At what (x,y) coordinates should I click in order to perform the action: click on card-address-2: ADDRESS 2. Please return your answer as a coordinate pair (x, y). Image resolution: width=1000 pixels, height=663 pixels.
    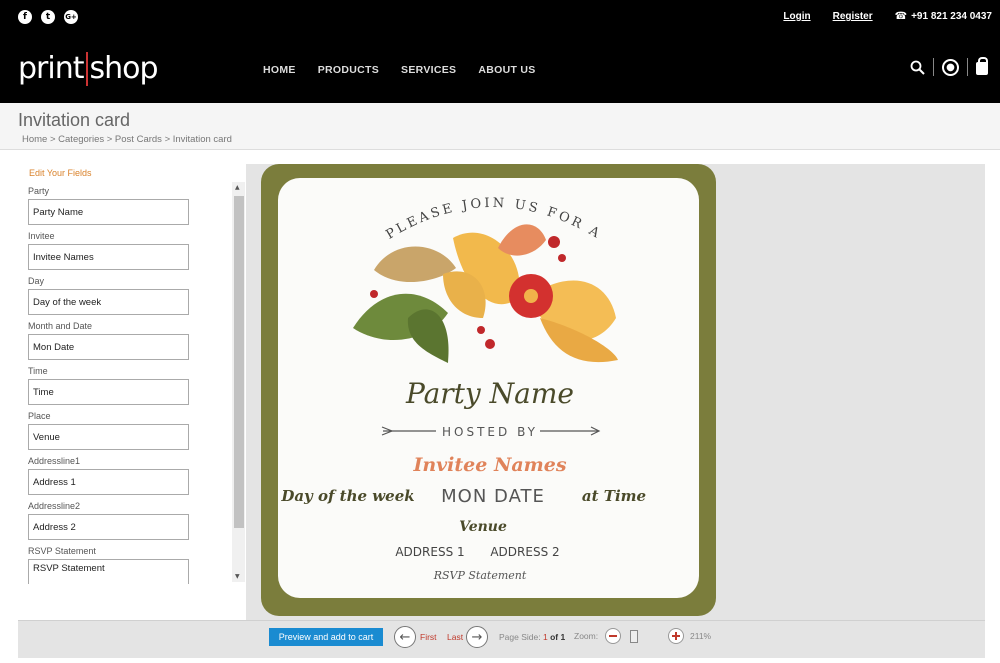
    Looking at the image, I should click on (524, 552).